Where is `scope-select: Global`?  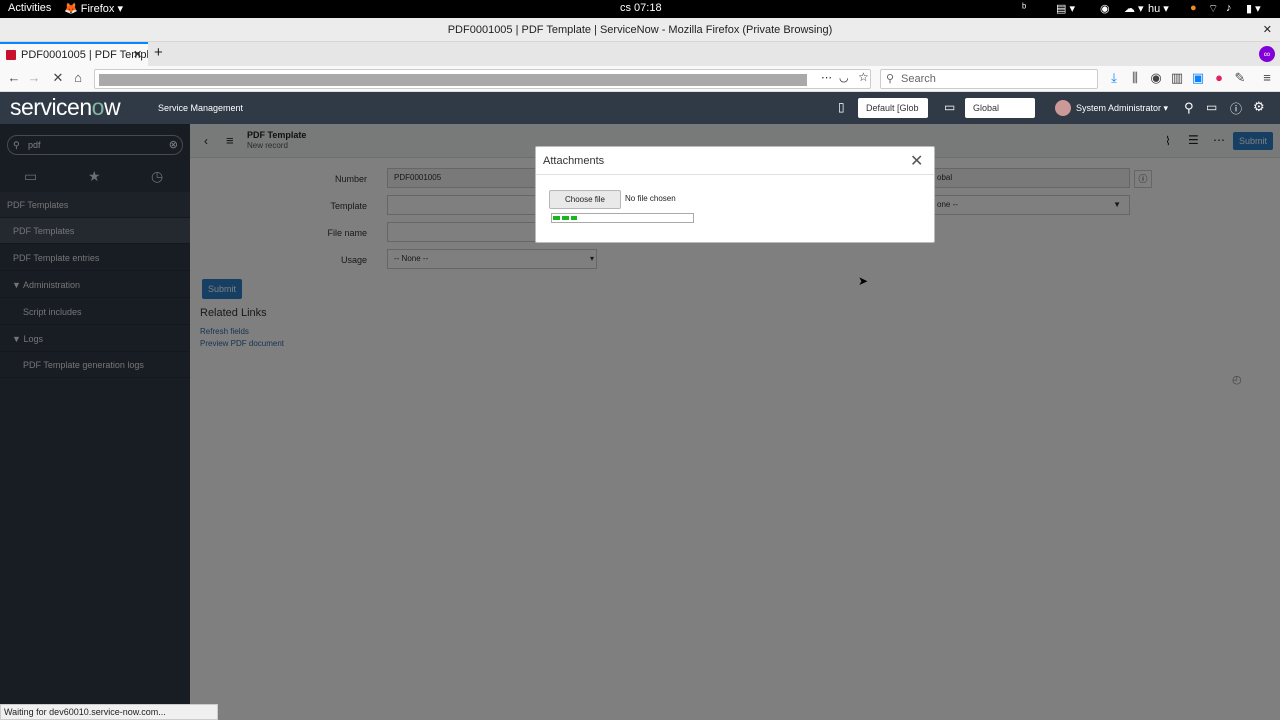
scope-select: Global is located at coordinates (1000, 108).